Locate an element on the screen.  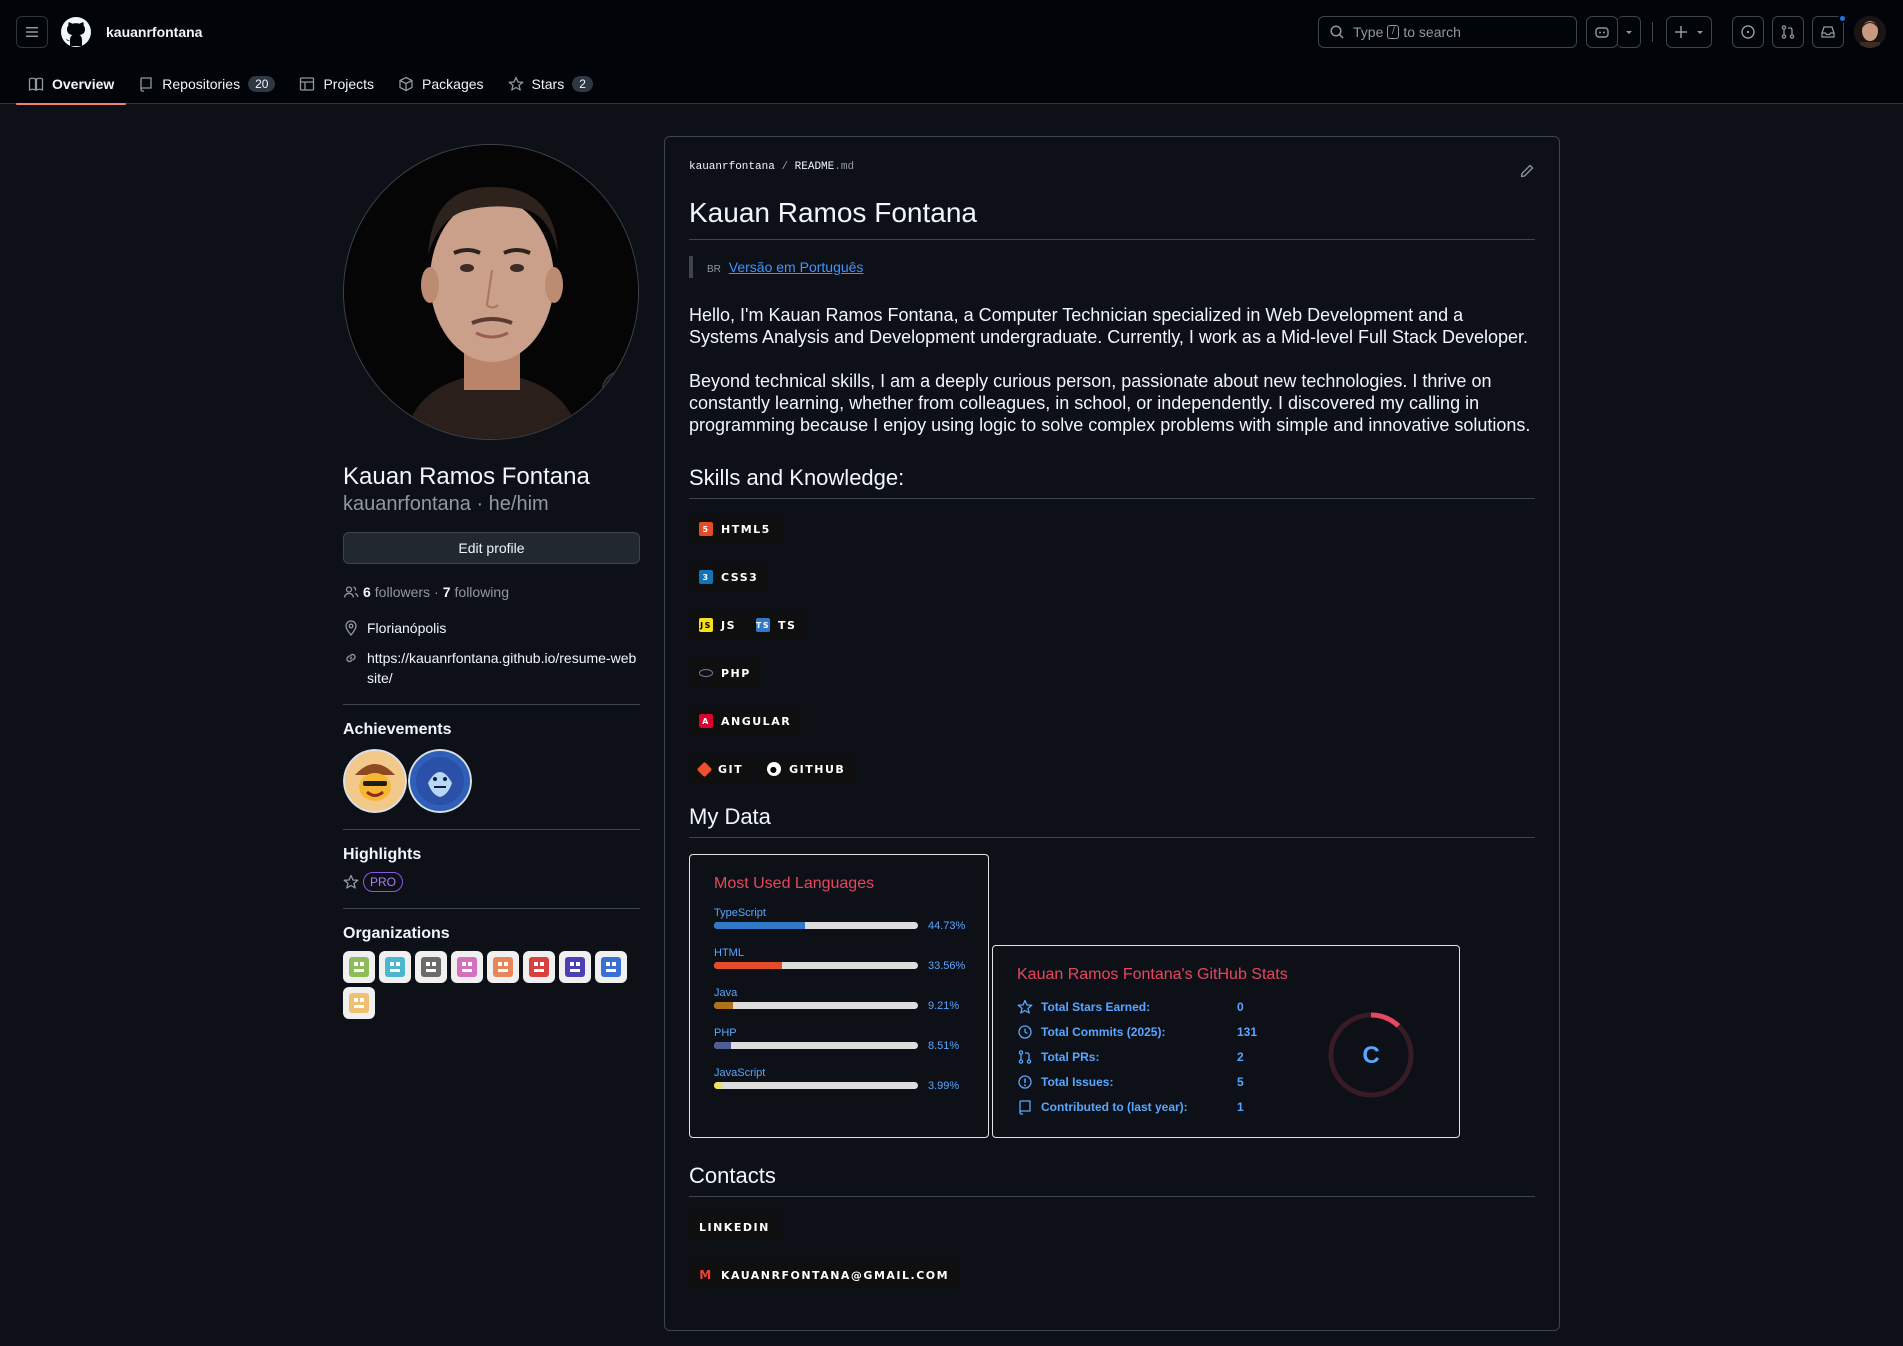
readme-path-user: kauanrfontana is located at coordinates (732, 167).